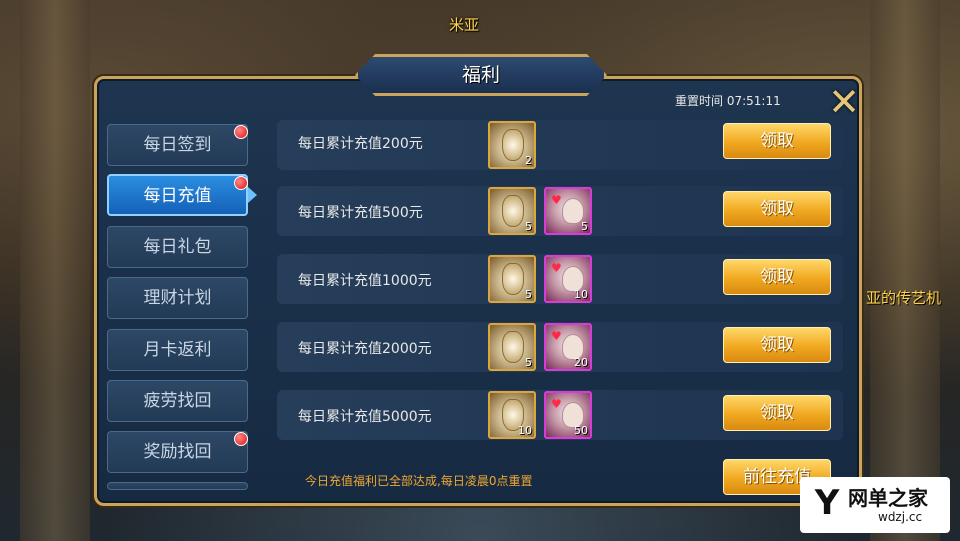 This screenshot has height=541, width=960. I want to click on menu-item-fatigue-recovery: 疲劳找回, so click(177, 401).